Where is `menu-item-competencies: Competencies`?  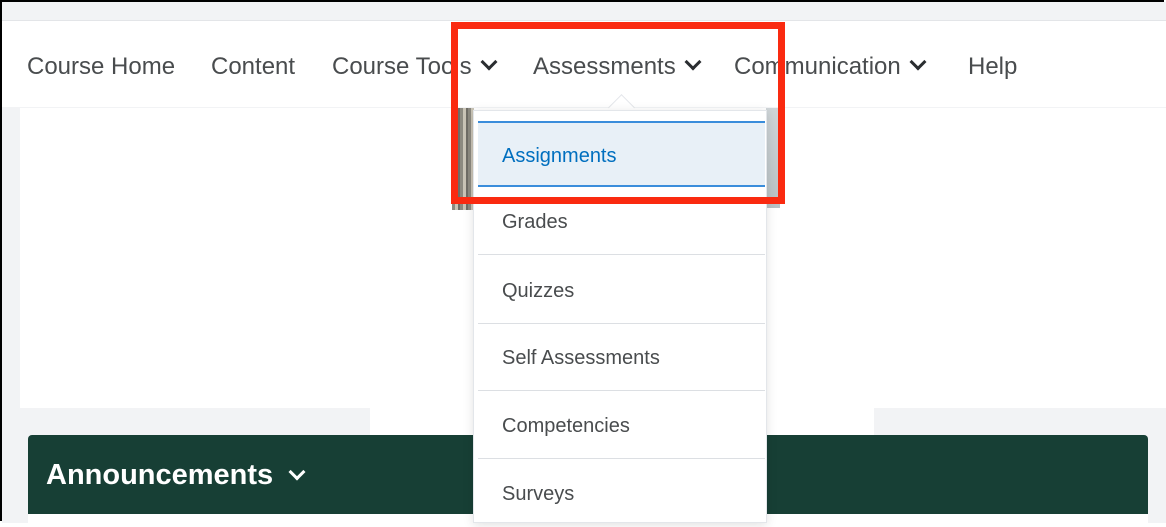
menu-item-competencies: Competencies is located at coordinates (621, 426).